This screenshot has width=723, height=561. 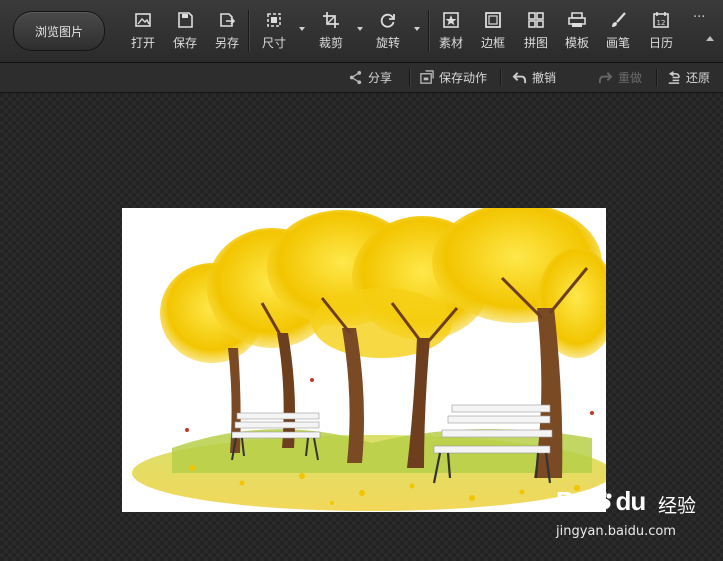 I want to click on sticker-button: 素材, so click(x=451, y=33).